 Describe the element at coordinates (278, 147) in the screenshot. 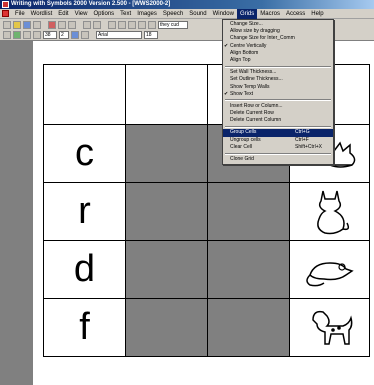

I see `menu-item-clear-cell: Clear Cell Shift+Ctrl+X` at that location.